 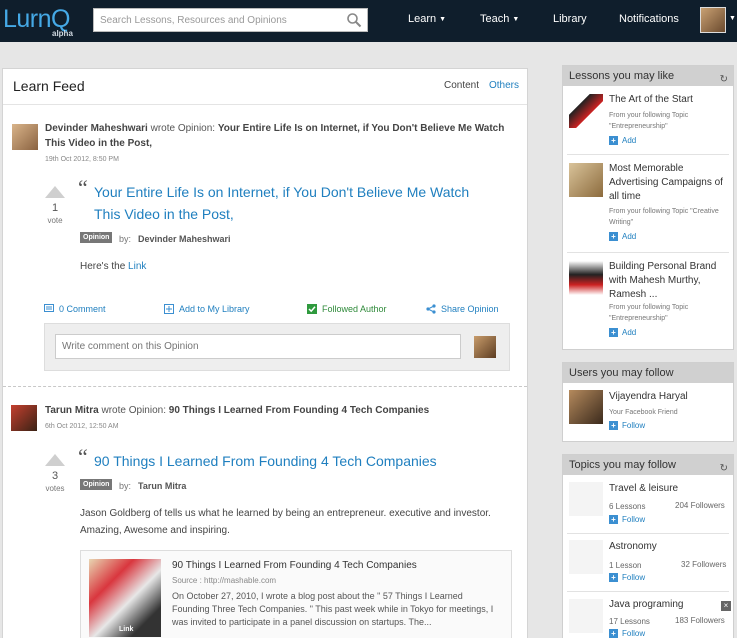 What do you see at coordinates (258, 346) in the screenshot?
I see `comment-input` at bounding box center [258, 346].